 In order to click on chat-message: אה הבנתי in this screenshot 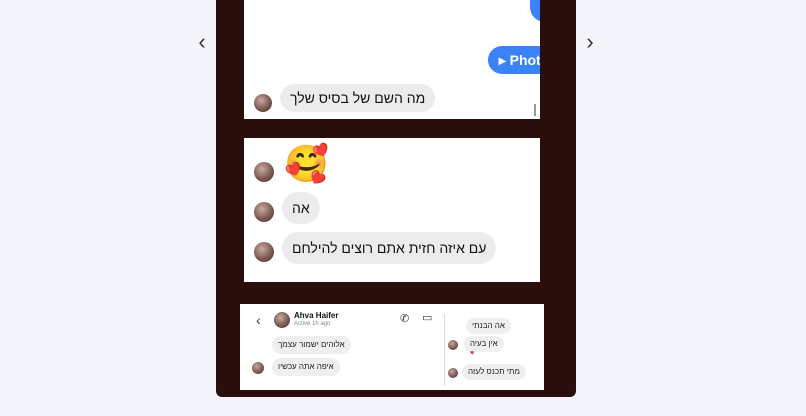, I will do `click(488, 326)`.